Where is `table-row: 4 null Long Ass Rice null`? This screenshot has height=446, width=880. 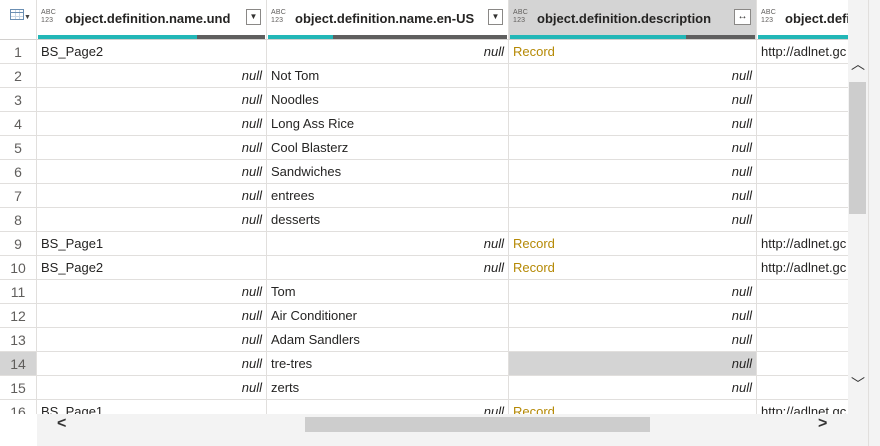 table-row: 4 null Long Ass Rice null is located at coordinates (424, 124).